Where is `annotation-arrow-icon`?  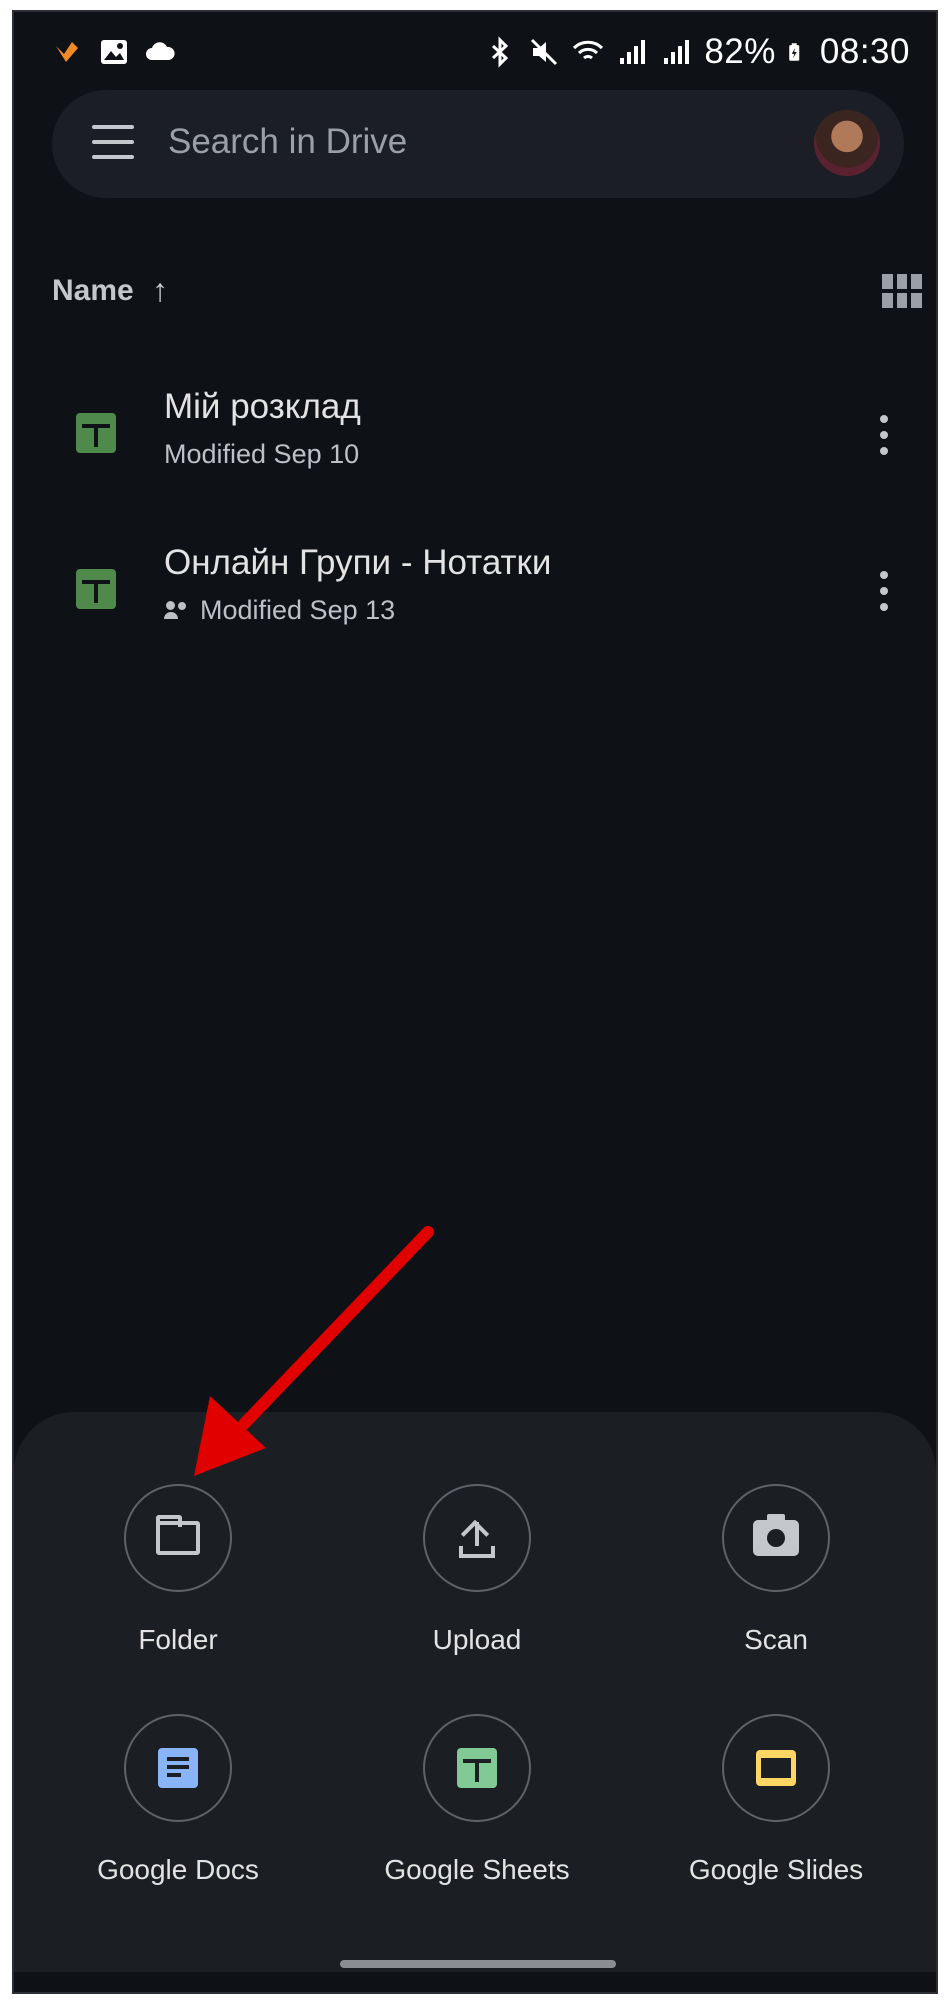
annotation-arrow-icon is located at coordinates (314, 1351).